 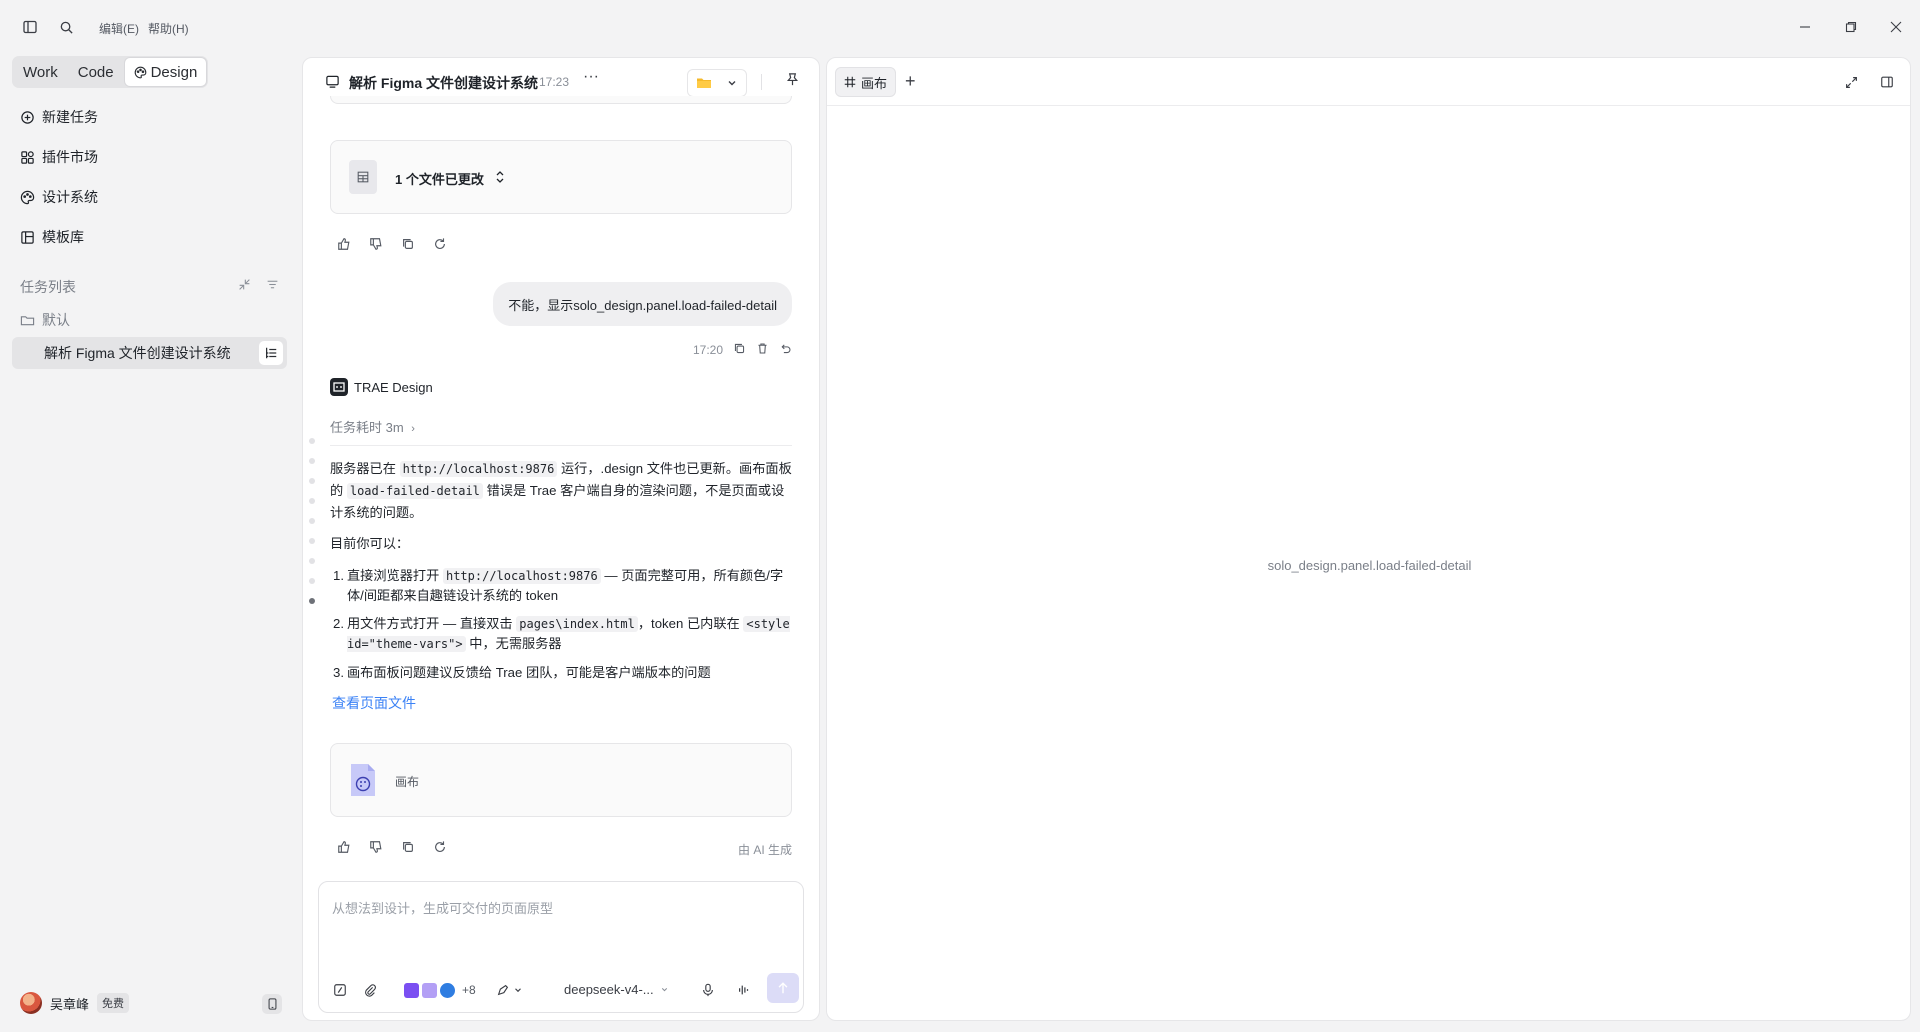 What do you see at coordinates (137, 353) in the screenshot?
I see `task-item-label: 解析 Figma 文件创建设计系统` at bounding box center [137, 353].